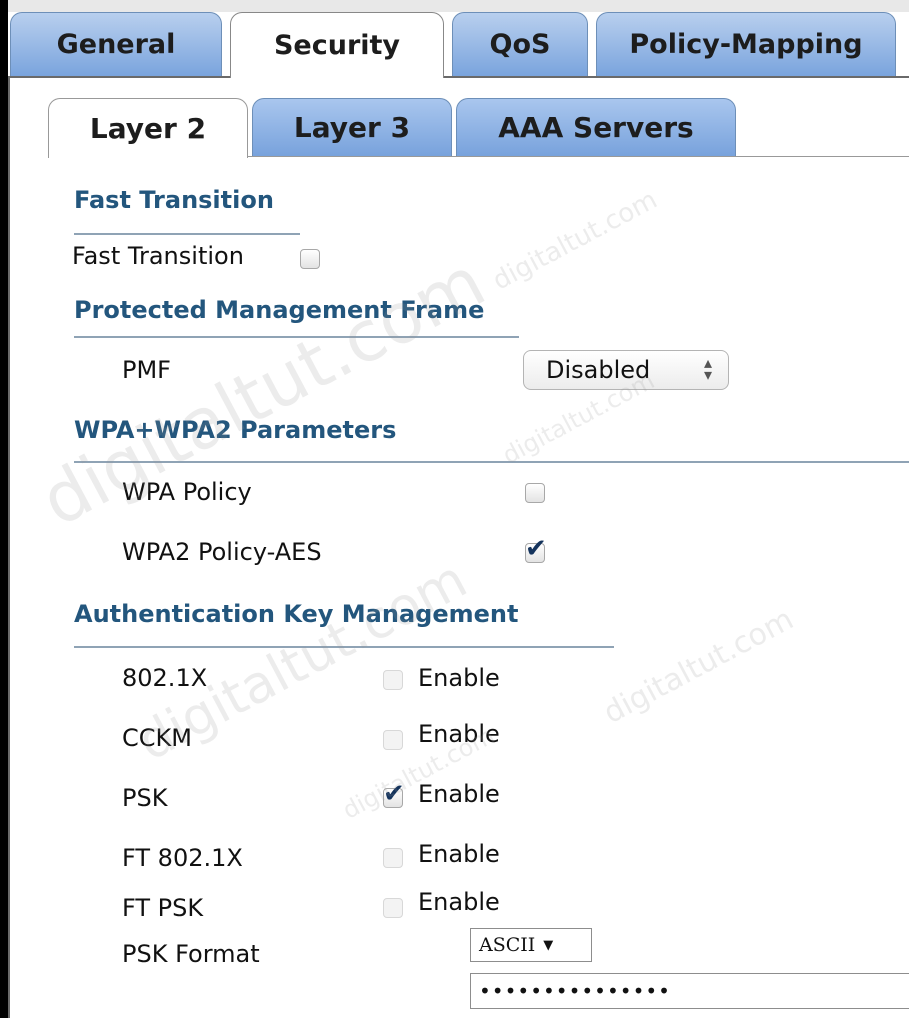 This screenshot has height=1018, width=909. Describe the element at coordinates (182, 858) in the screenshot. I see `akm-label-ft-8021x: FT 802.1X` at that location.